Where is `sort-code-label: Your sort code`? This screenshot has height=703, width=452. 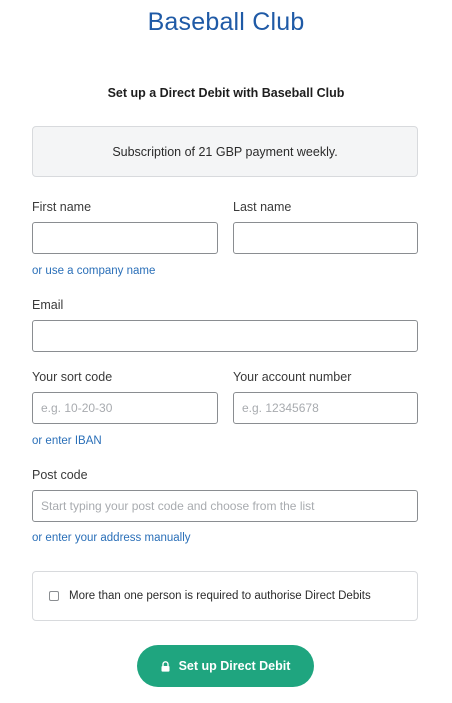
sort-code-label: Your sort code is located at coordinates (72, 377).